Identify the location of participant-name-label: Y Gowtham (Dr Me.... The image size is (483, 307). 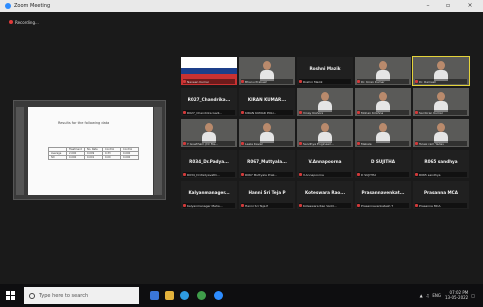
(209, 143).